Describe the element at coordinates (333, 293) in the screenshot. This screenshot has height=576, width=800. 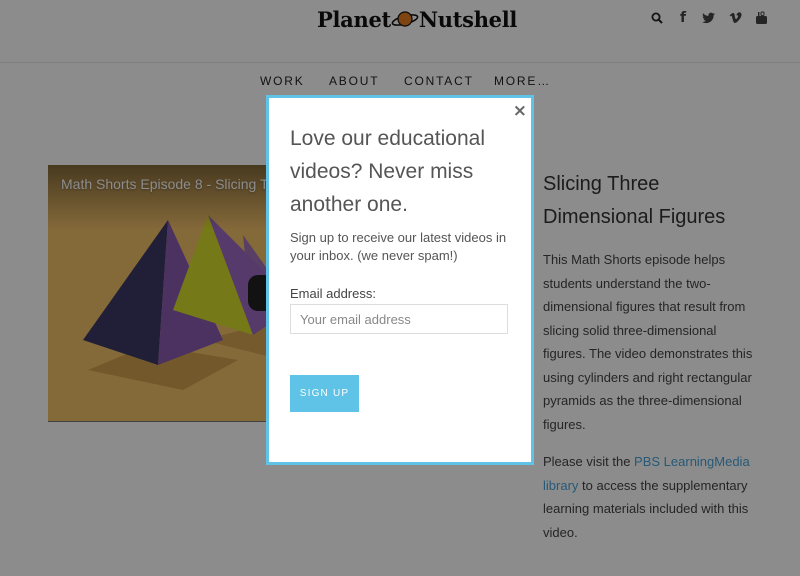
I see `email-label: Email address:` at that location.